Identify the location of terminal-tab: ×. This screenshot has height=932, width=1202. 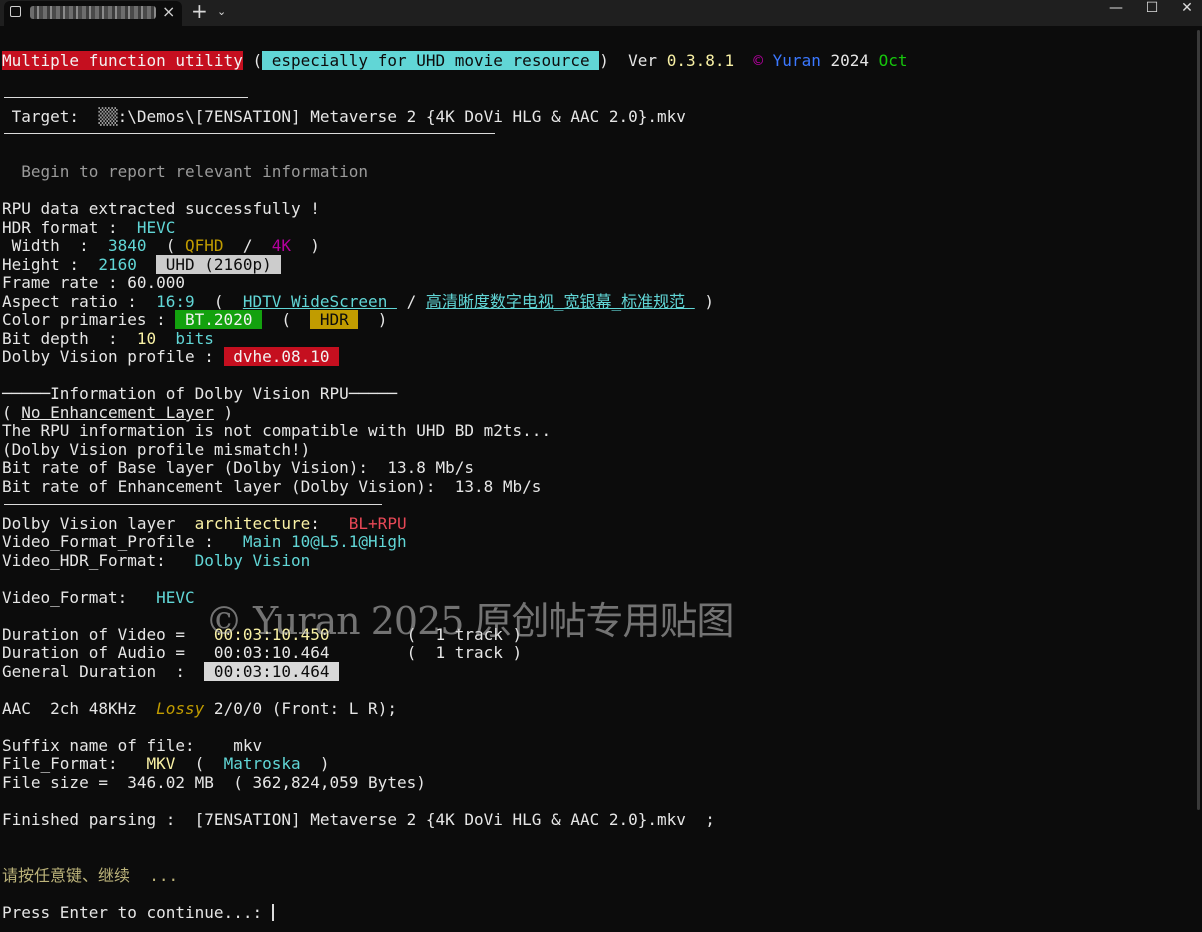
(93, 13).